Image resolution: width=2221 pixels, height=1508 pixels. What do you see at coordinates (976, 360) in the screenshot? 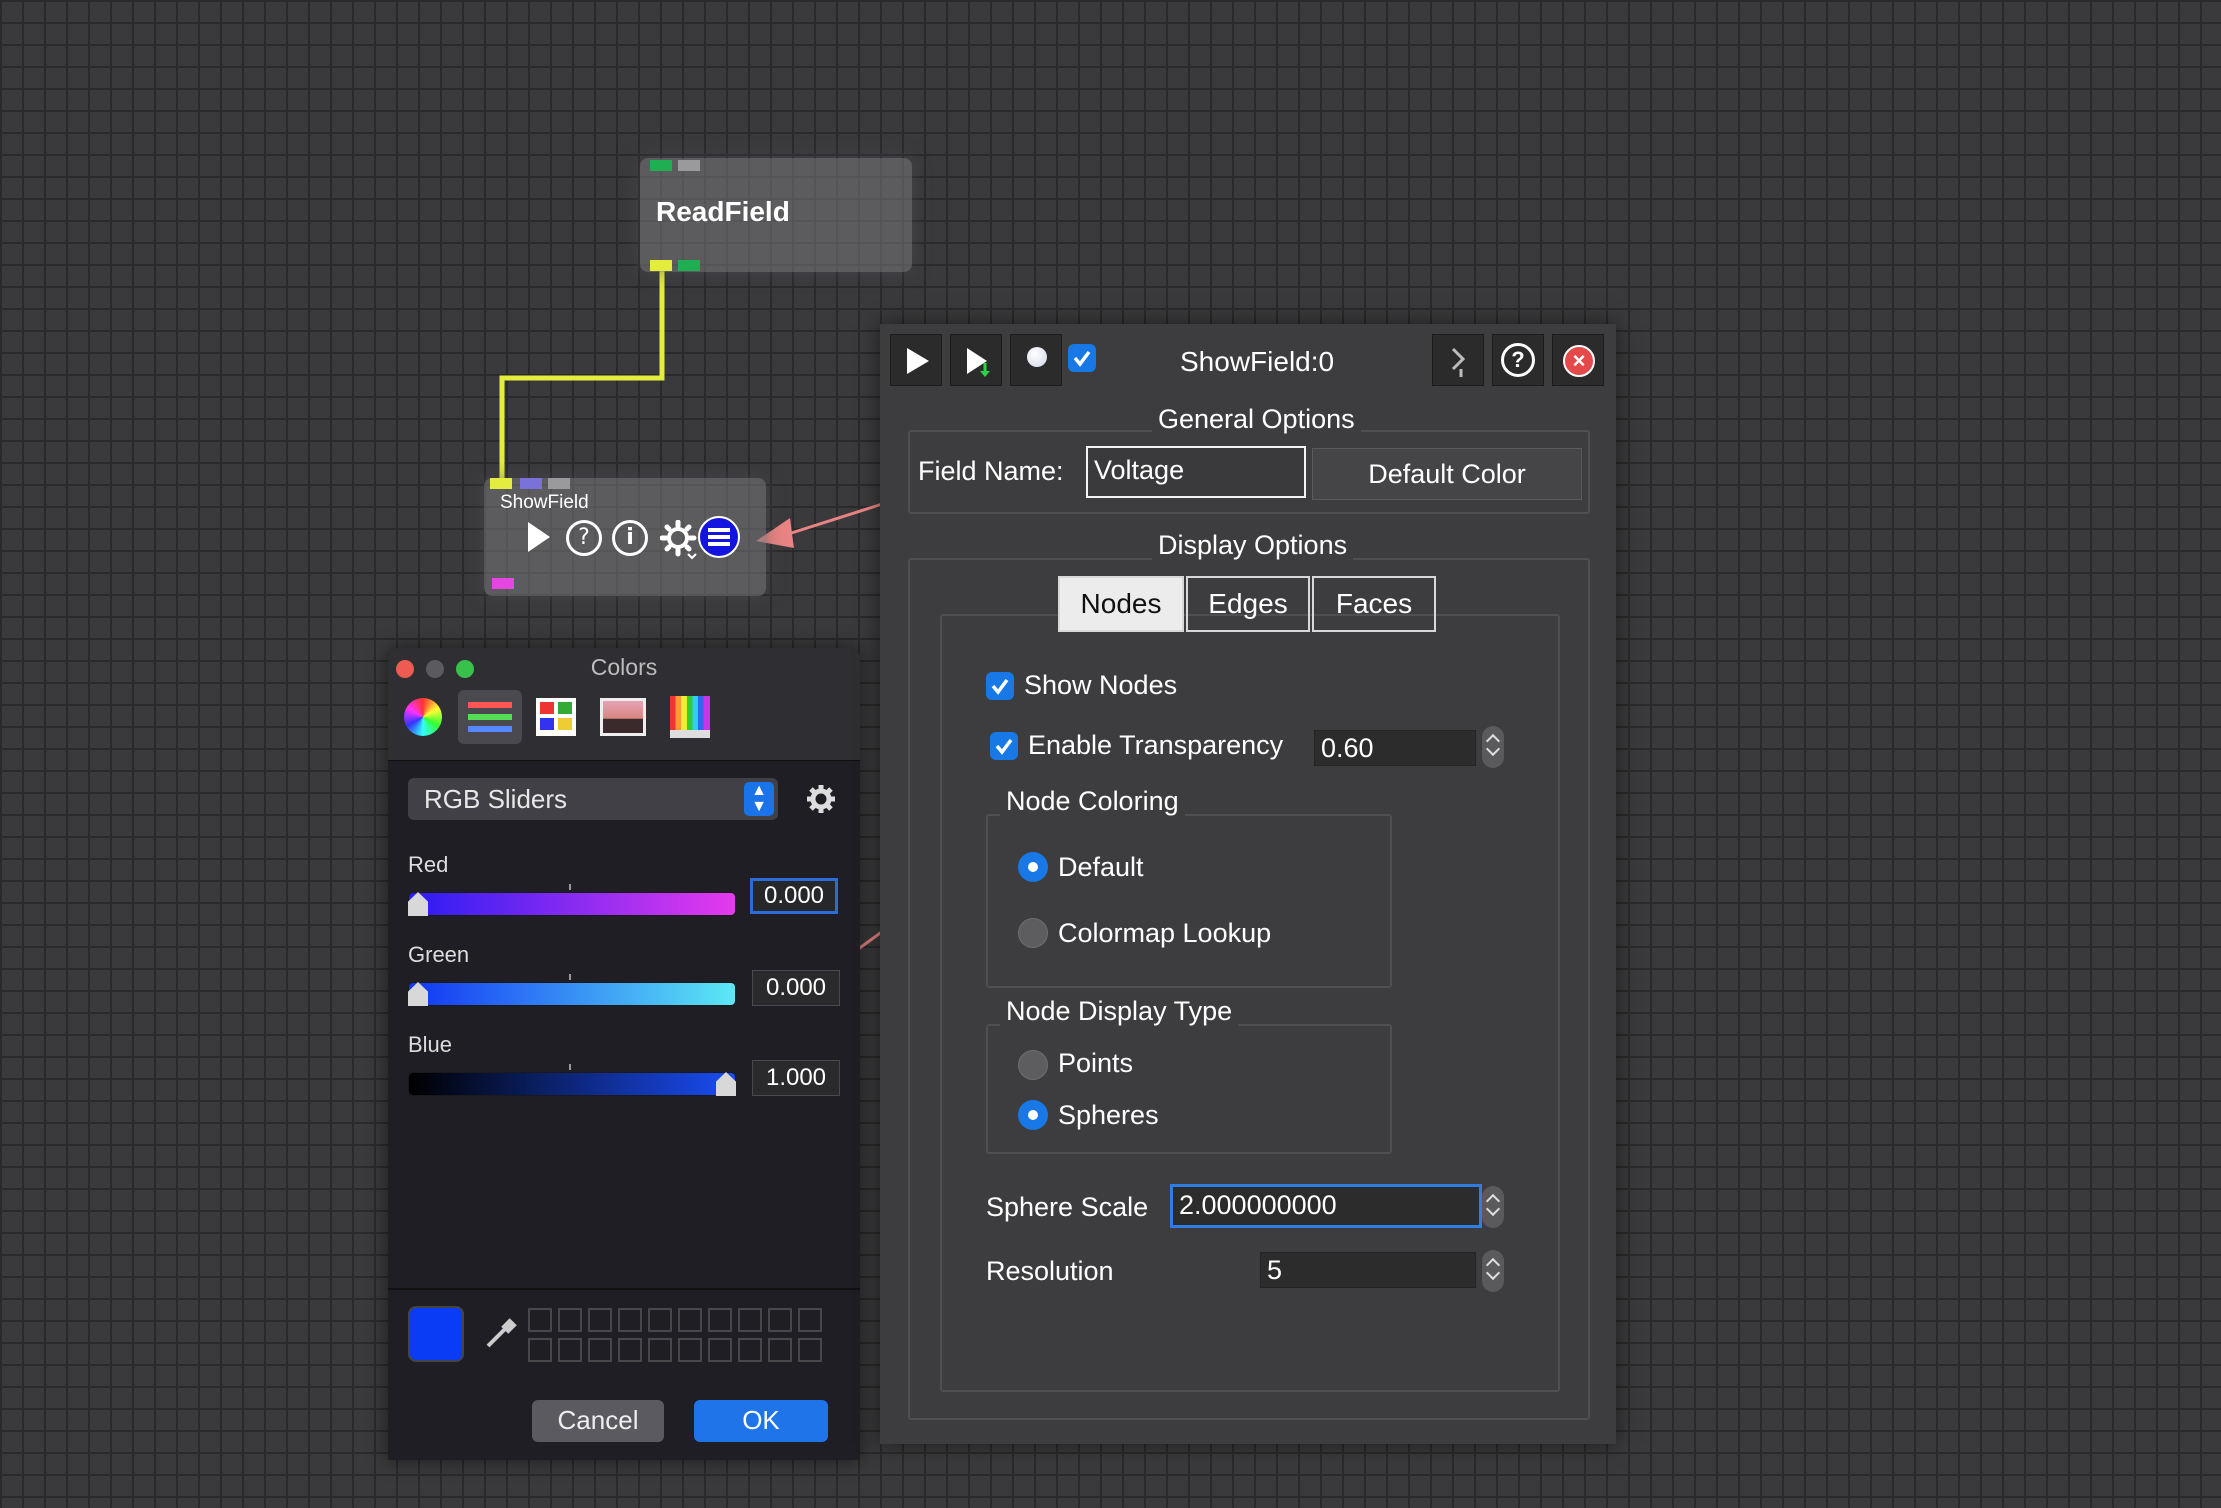
I see `execute-downstream-button` at bounding box center [976, 360].